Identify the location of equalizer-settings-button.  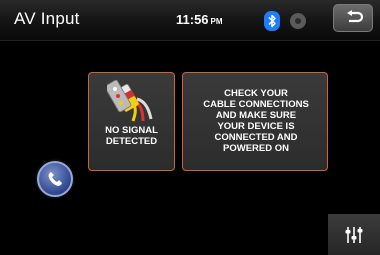
(354, 234).